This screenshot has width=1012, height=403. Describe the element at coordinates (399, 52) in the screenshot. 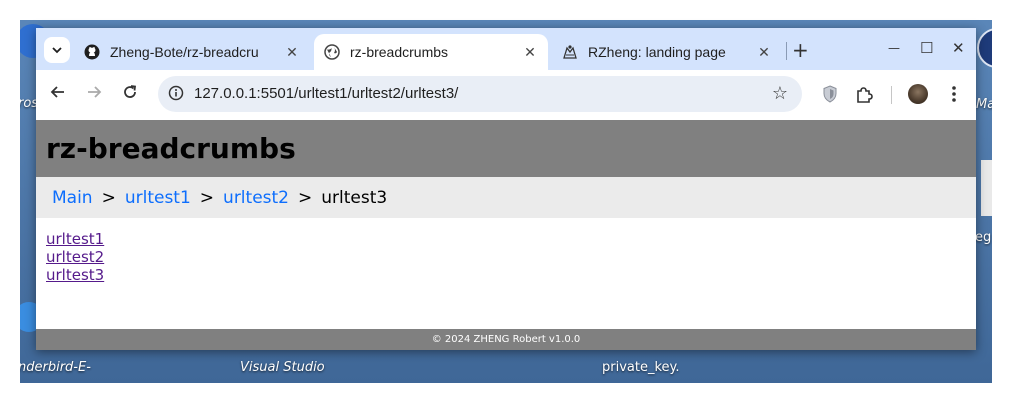

I see `tab-title: rz-breadcrumbs` at that location.